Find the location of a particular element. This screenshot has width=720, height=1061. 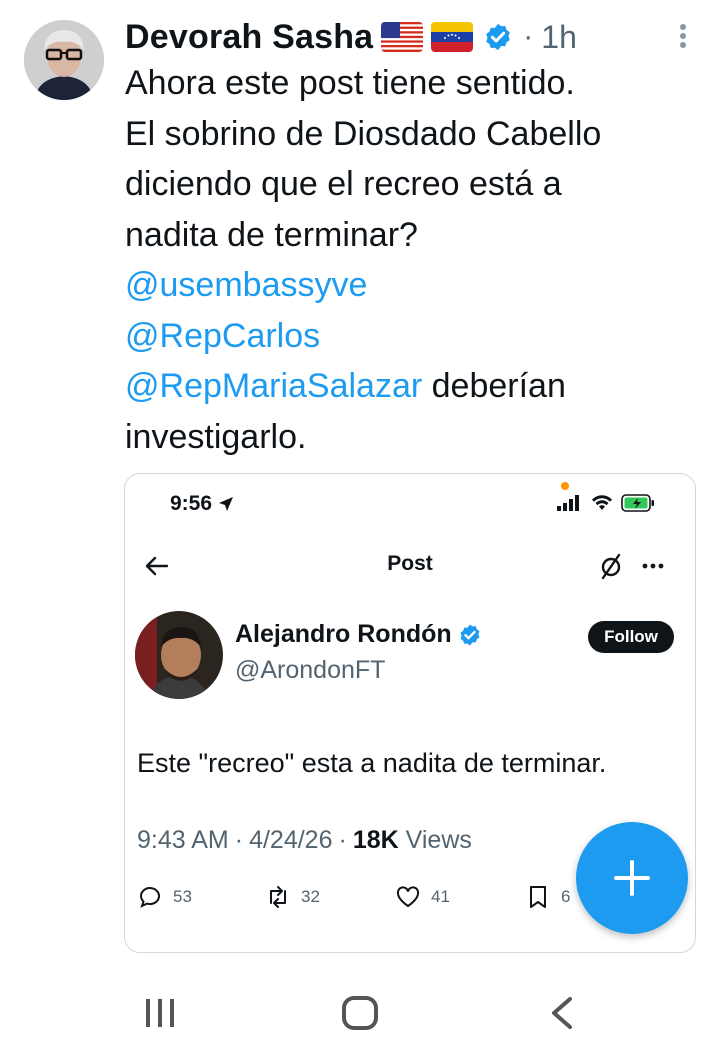

more-horiz-icon is located at coordinates (653, 566).